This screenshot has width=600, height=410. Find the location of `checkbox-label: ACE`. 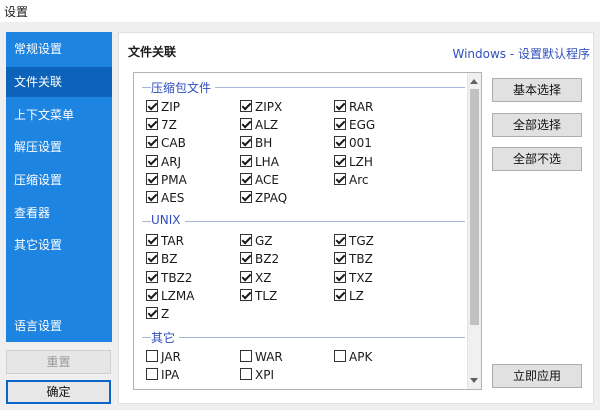

checkbox-label: ACE is located at coordinates (267, 179).